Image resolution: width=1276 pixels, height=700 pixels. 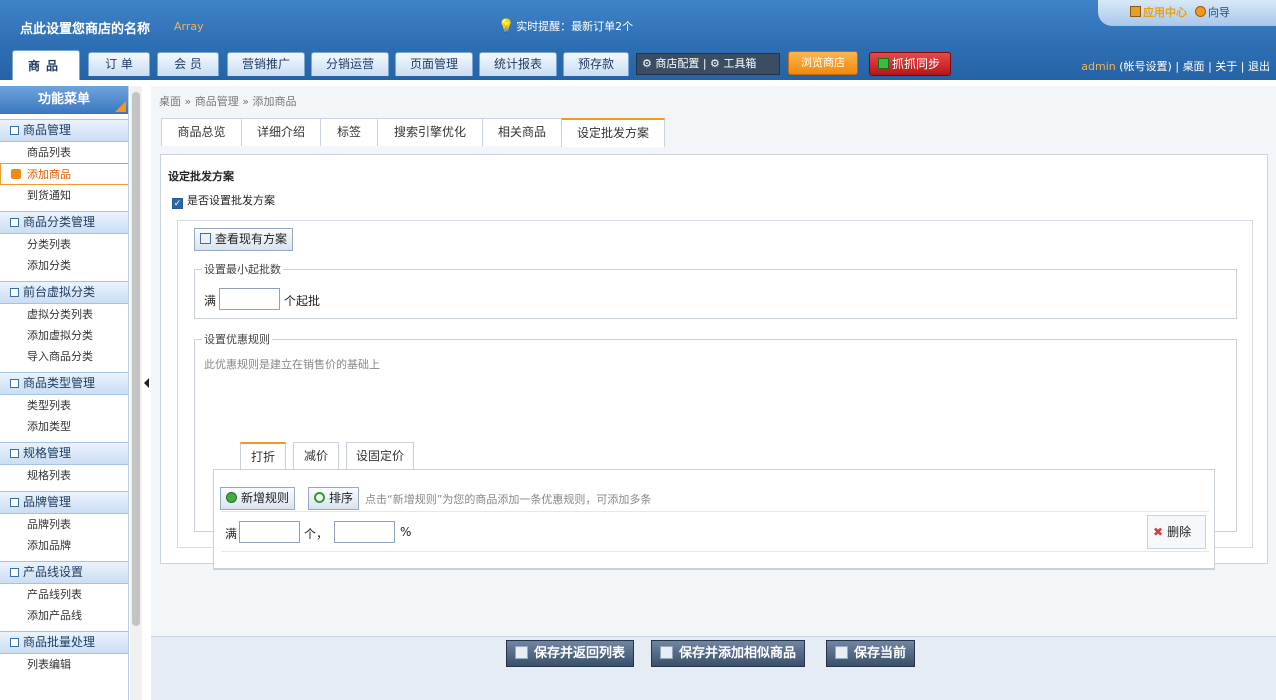 I want to click on sidebar-item-add-type: 添加类型, so click(x=64, y=426).